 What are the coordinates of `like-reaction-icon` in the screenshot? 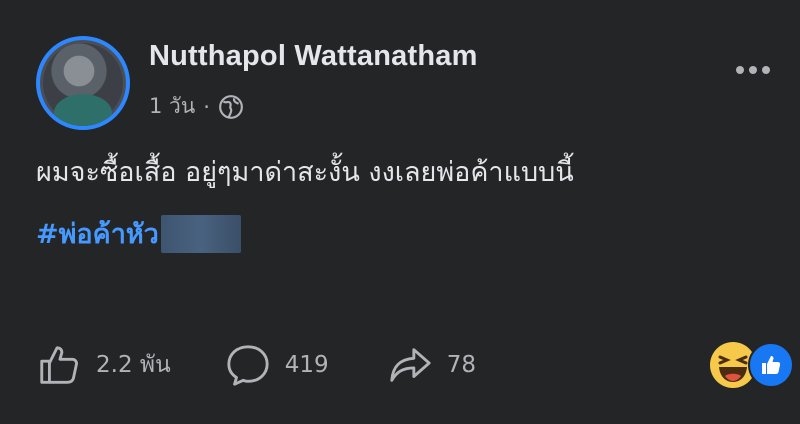 It's located at (771, 365).